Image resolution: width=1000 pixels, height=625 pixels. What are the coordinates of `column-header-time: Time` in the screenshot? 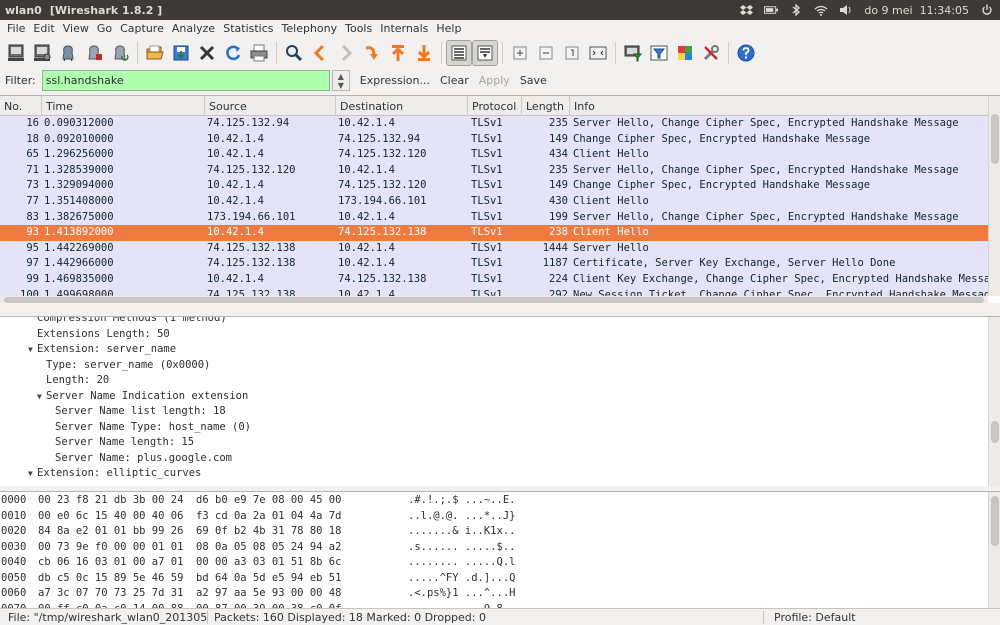 It's located at (123, 106).